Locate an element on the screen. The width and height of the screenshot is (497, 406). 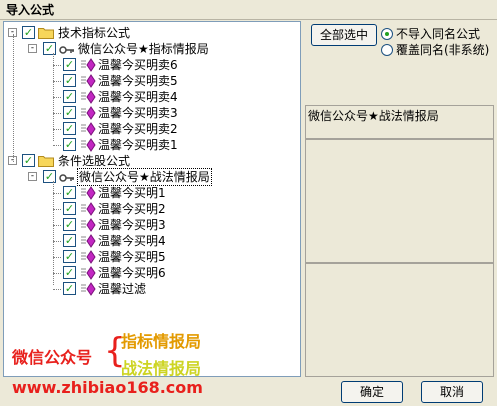
radio-no-import-label: 不导入同名公式 is located at coordinates (438, 34).